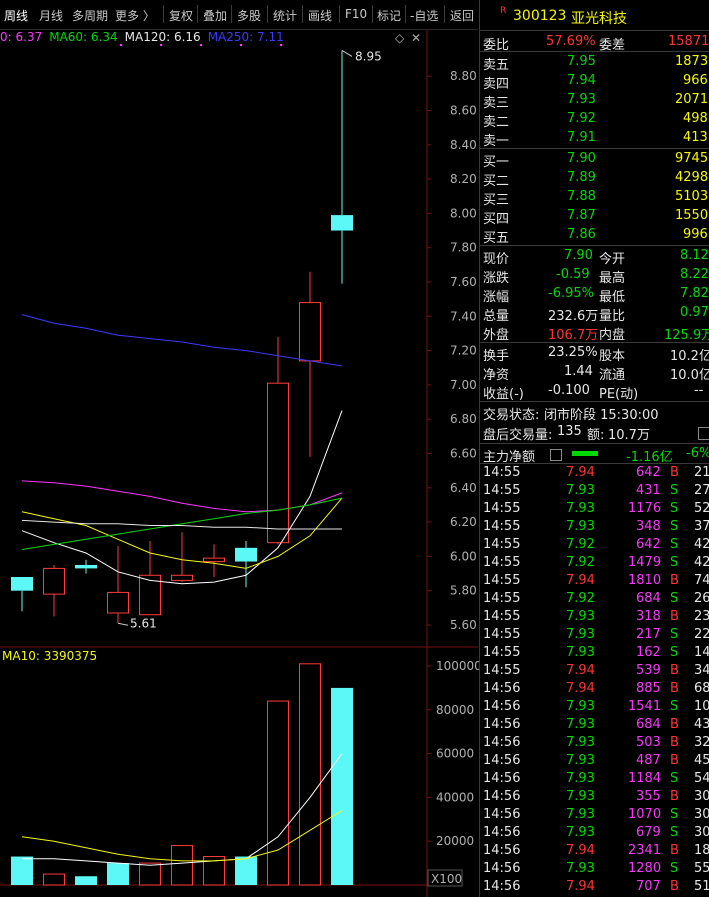  I want to click on volume-unit-label: X100, so click(446, 879).